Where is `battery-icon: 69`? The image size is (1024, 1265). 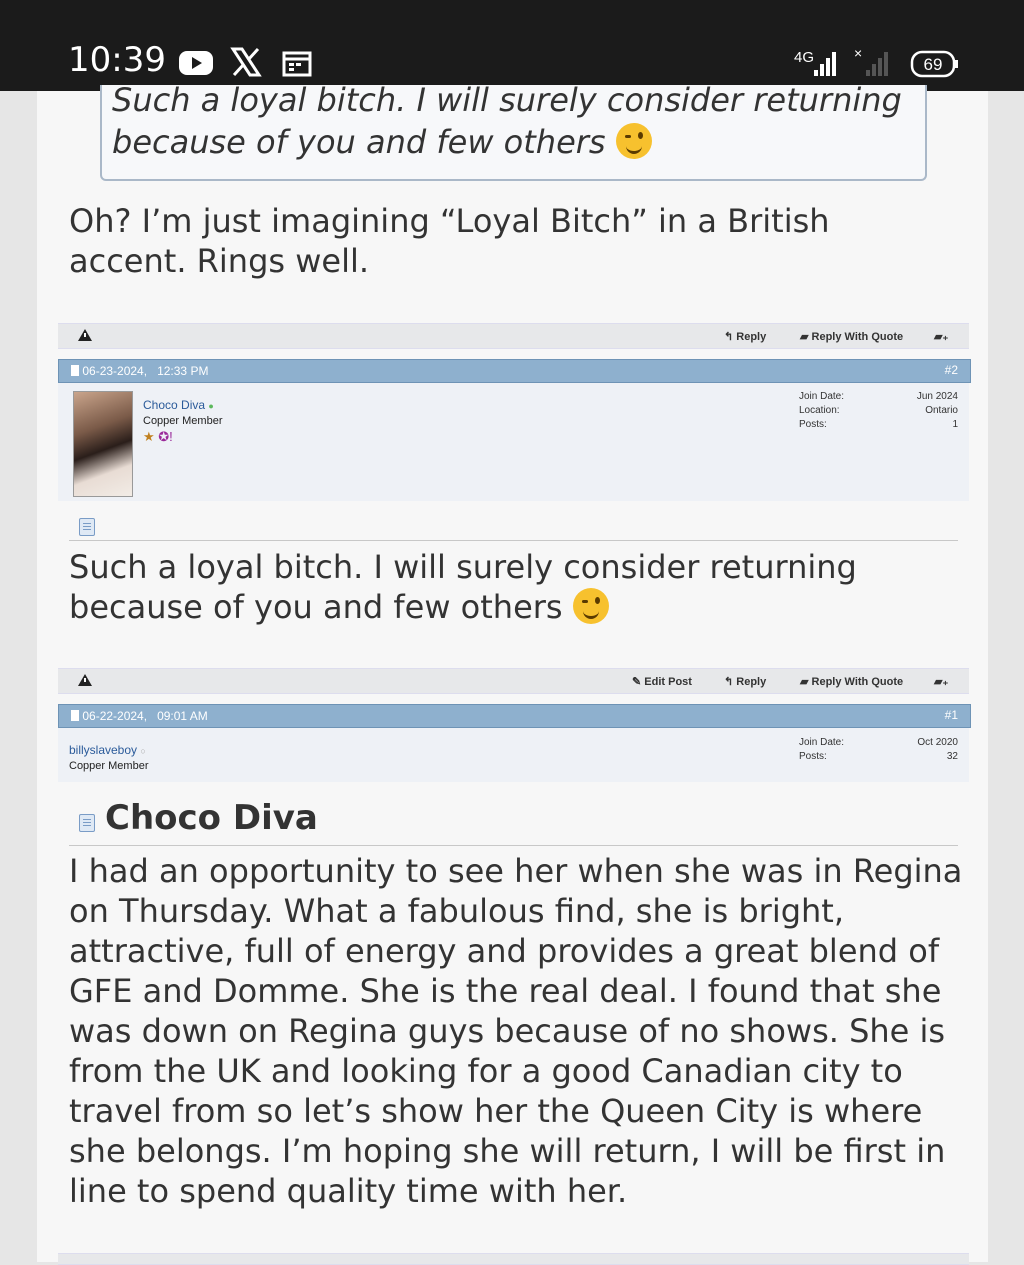
battery-icon: 69 is located at coordinates (935, 66).